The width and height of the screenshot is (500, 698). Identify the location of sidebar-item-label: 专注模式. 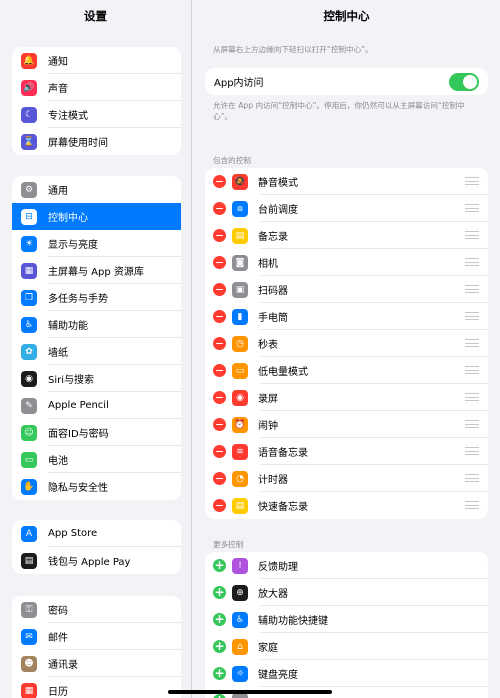
(68, 116).